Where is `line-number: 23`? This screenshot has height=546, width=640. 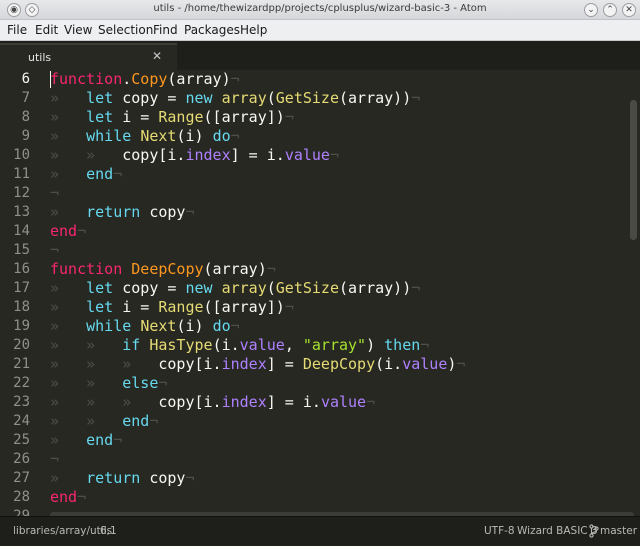 line-number: 23 is located at coordinates (15, 402).